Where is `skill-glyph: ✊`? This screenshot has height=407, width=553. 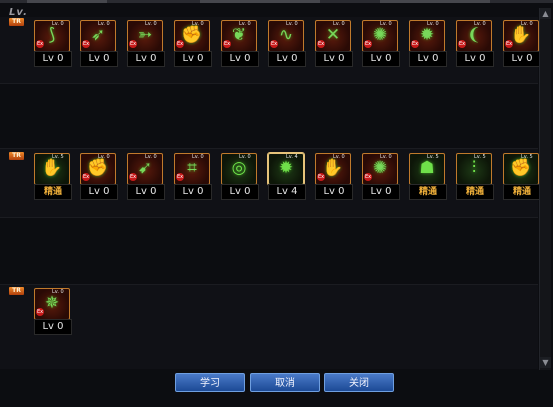 skill-glyph: ✊ is located at coordinates (521, 168).